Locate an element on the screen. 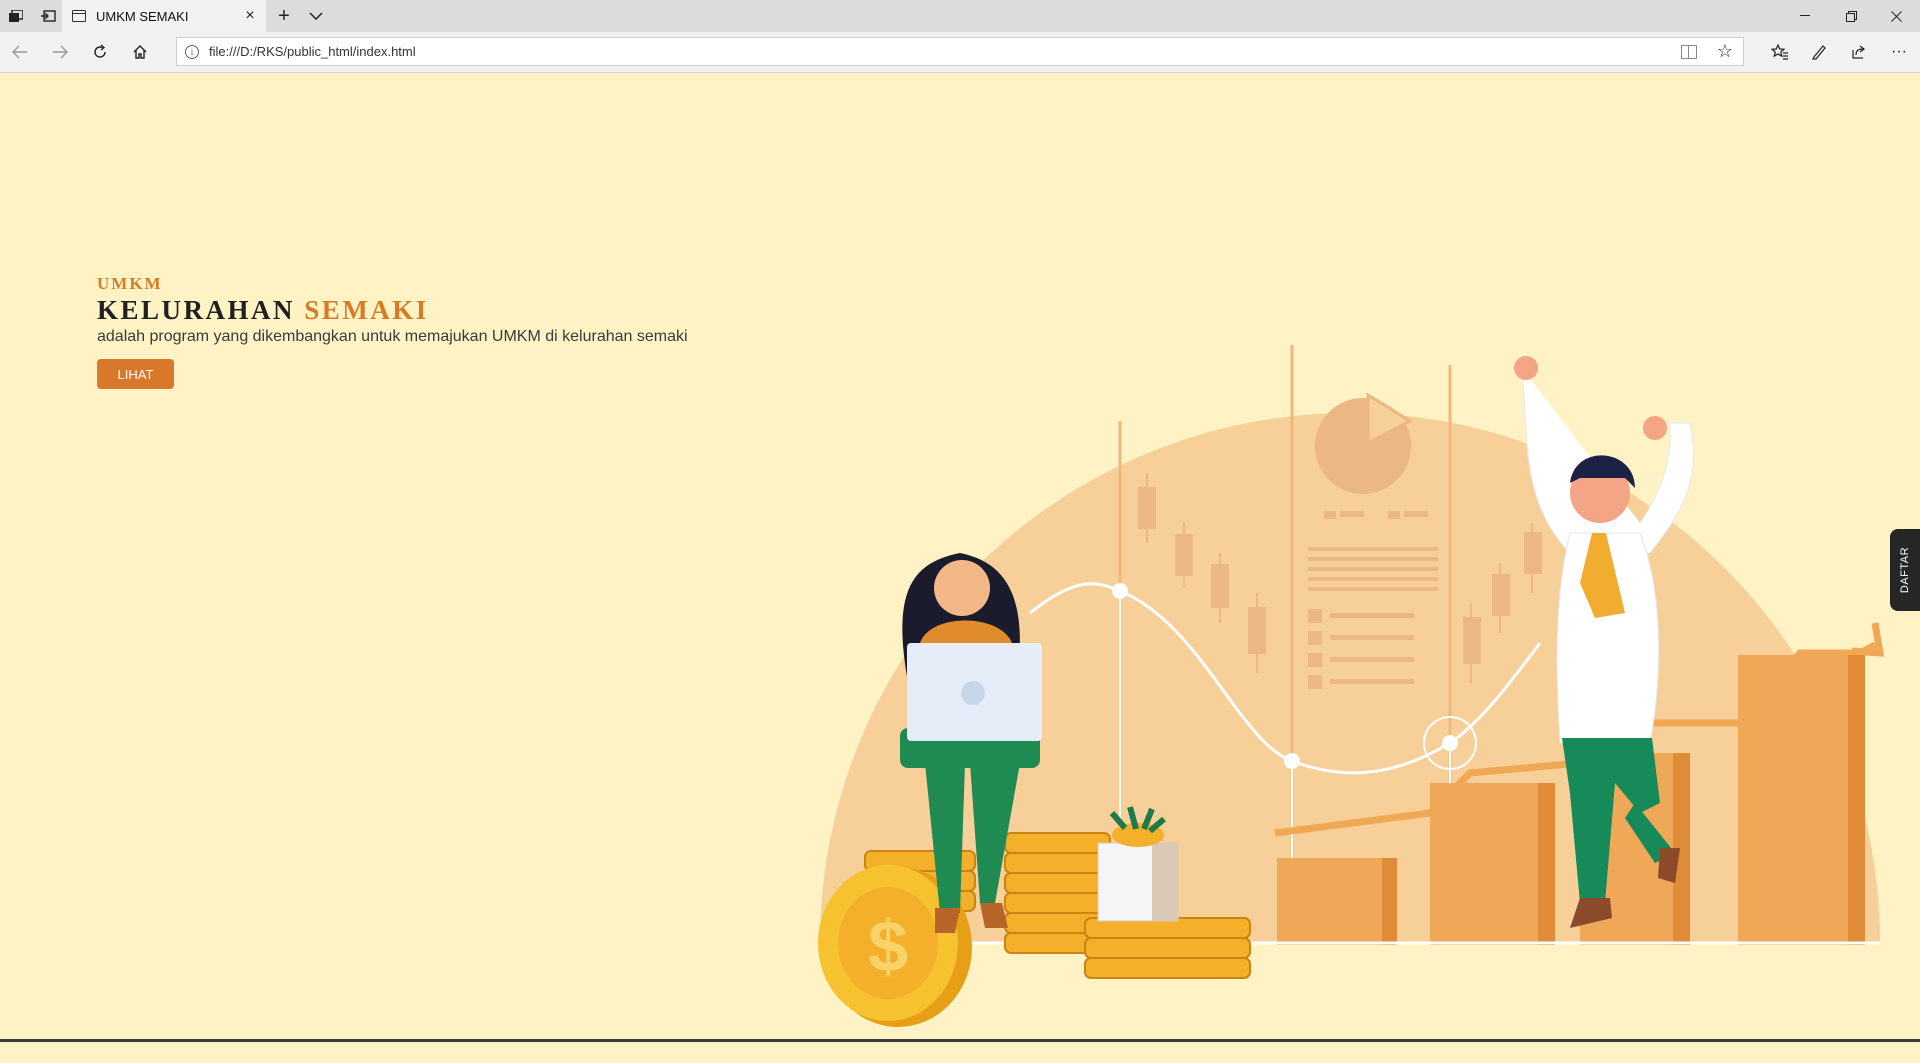 The height and width of the screenshot is (1063, 1920). minimize-icon is located at coordinates (1805, 16).